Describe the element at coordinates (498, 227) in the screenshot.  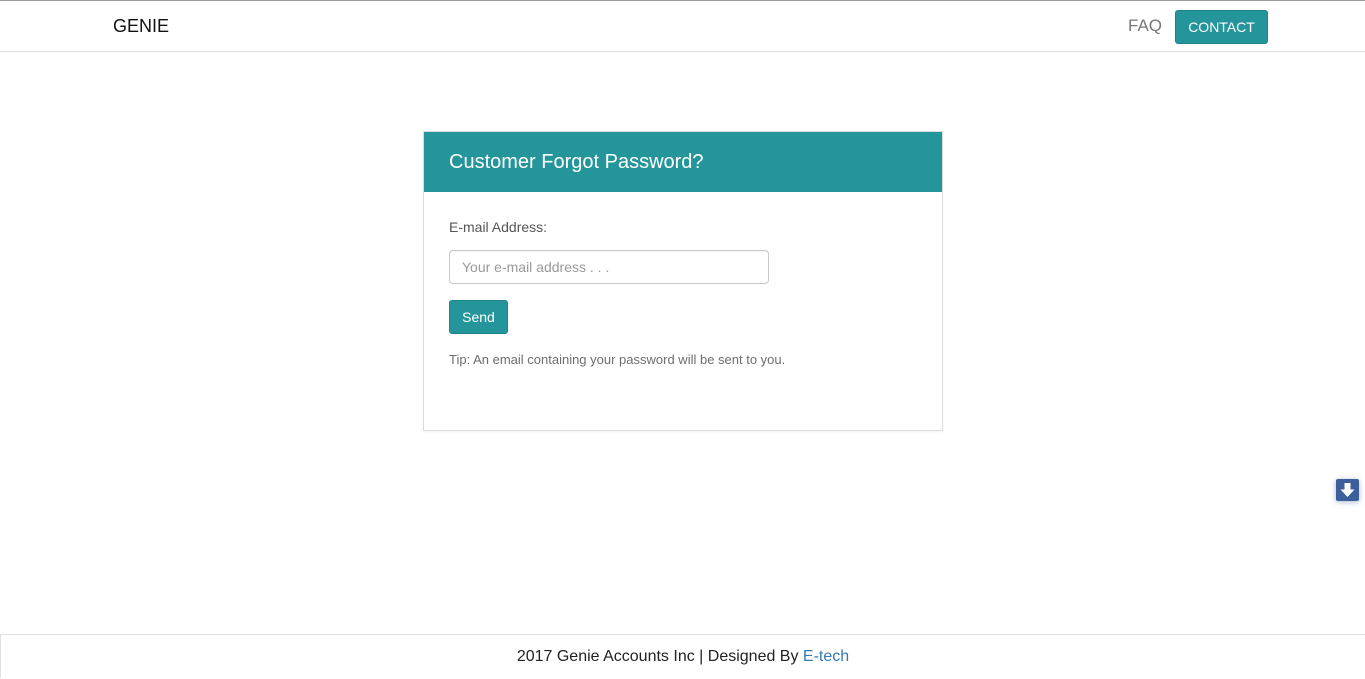
I see `email-label: E-mail Address:` at that location.